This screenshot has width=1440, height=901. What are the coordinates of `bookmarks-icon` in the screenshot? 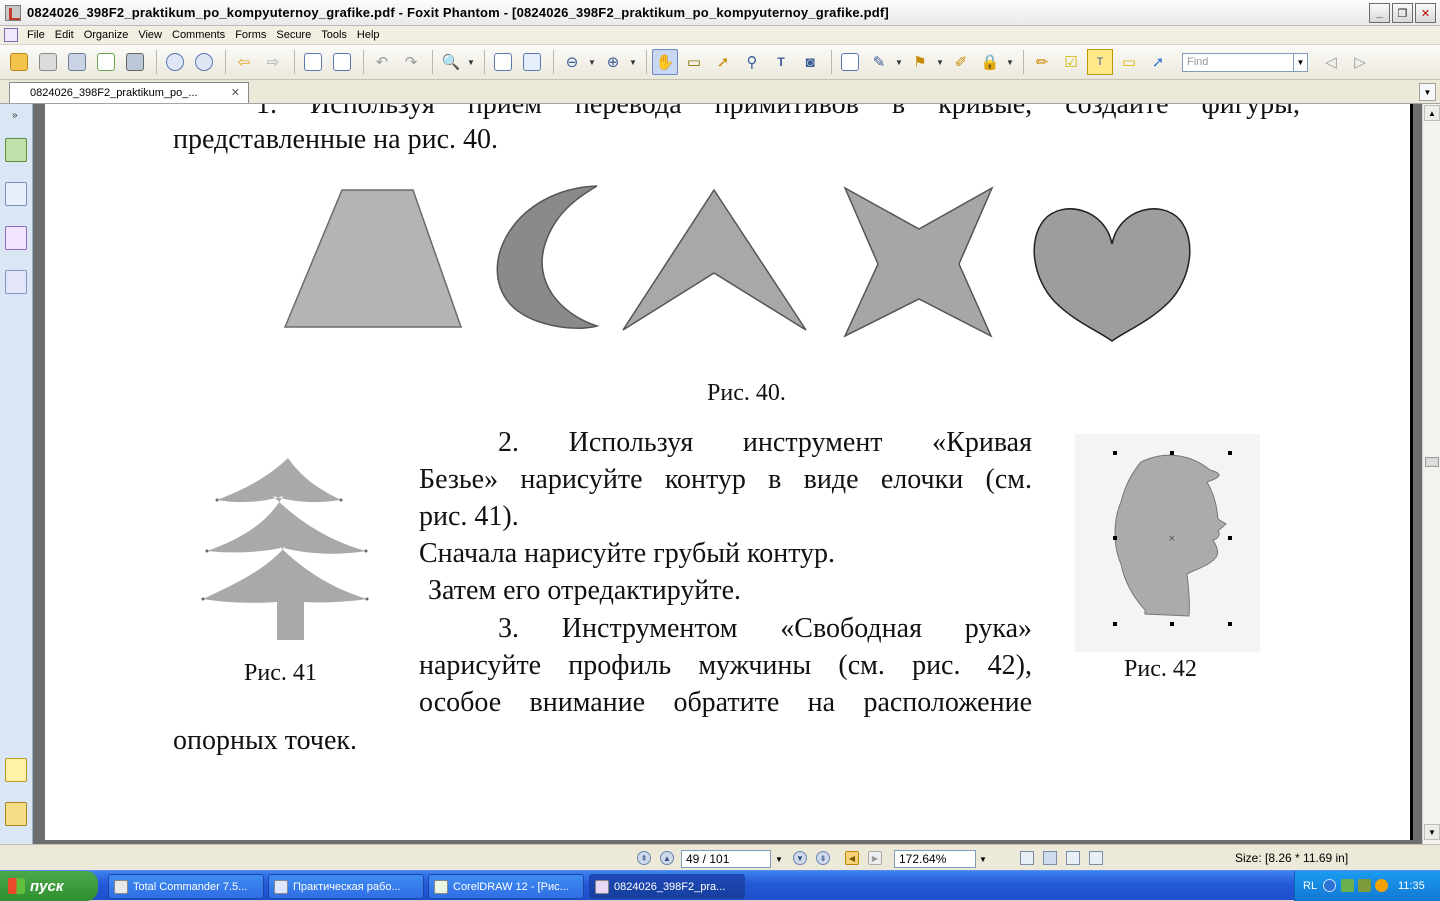 It's located at (16, 150).